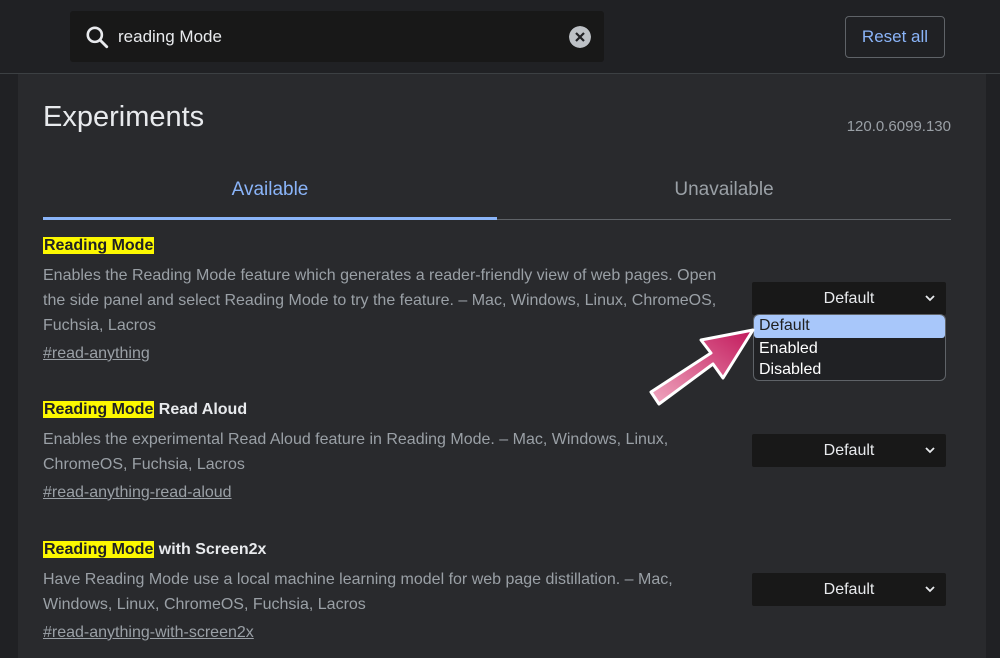 The height and width of the screenshot is (658, 1000). I want to click on header: reading Mode Reset all, so click(500, 37).